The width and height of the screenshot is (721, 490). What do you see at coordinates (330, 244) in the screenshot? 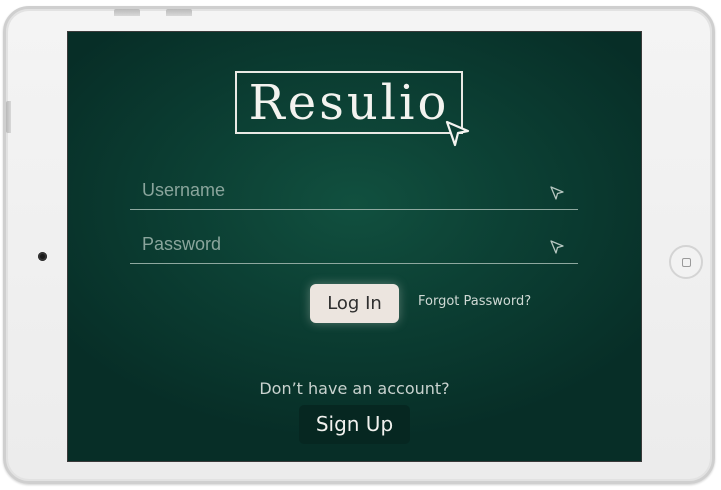
I see `password-input` at bounding box center [330, 244].